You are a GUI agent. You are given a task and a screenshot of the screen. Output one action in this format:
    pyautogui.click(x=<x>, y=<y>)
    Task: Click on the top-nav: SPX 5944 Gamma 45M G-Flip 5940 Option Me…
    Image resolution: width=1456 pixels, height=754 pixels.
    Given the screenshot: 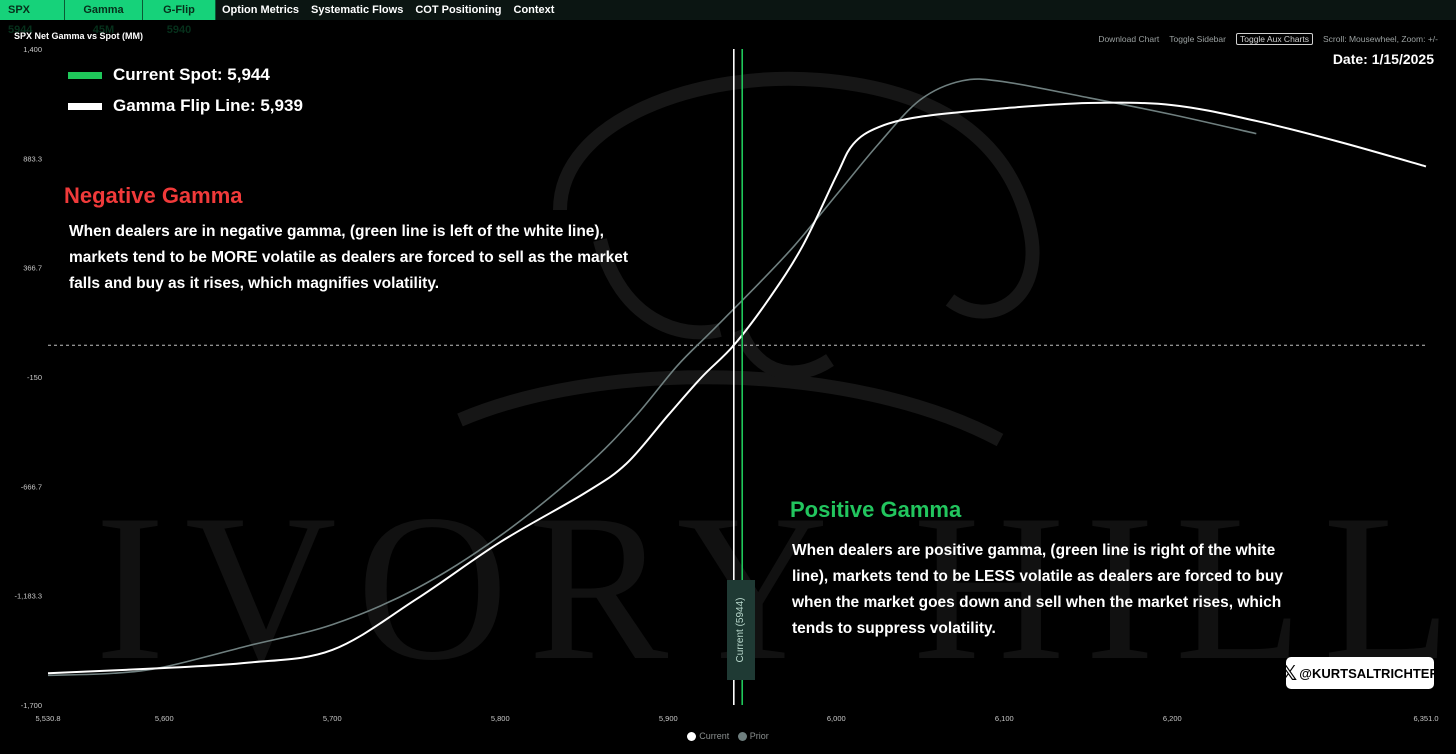 What is the action you would take?
    pyautogui.click(x=728, y=18)
    